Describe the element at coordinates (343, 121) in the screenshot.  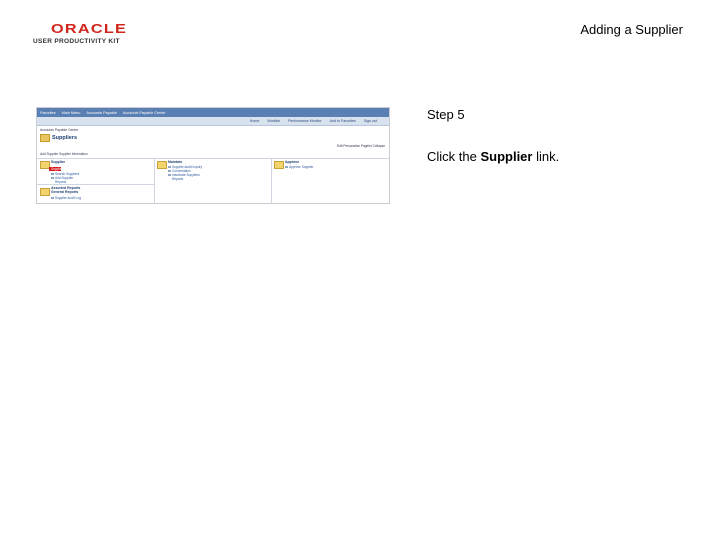
I see `link-add-to-favorites: Add to Favorites` at that location.